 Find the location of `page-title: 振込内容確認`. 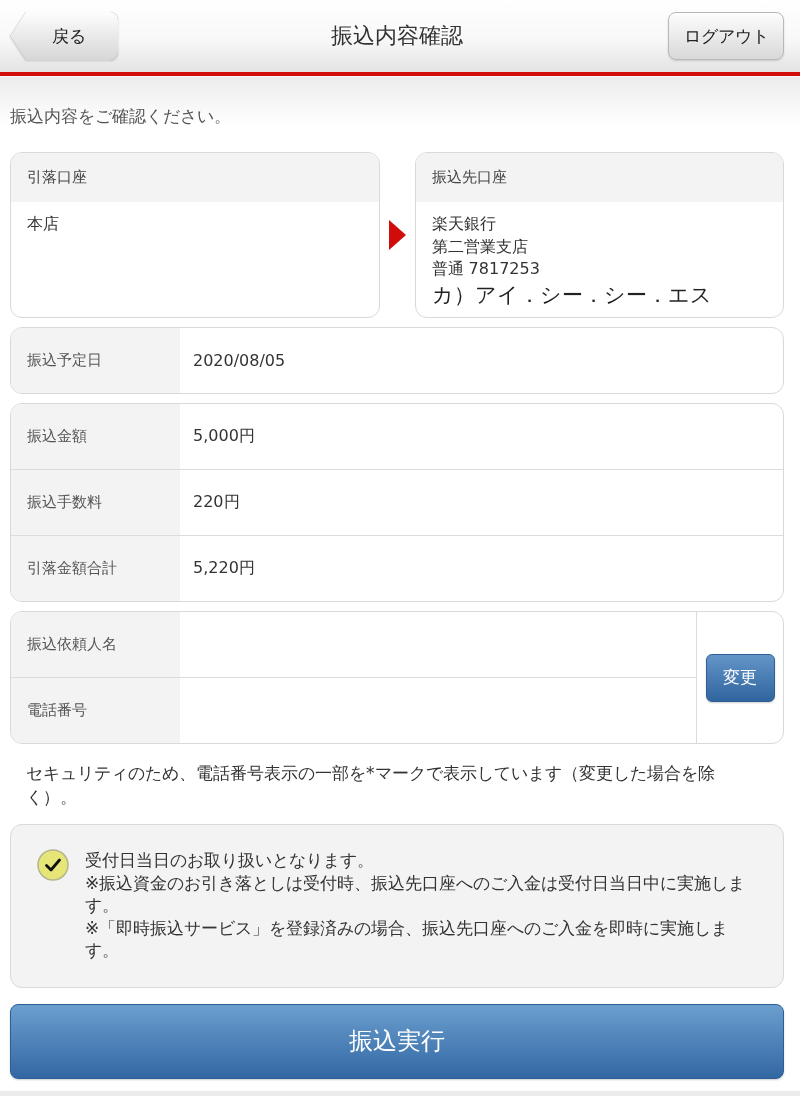

page-title: 振込内容確認 is located at coordinates (397, 36).